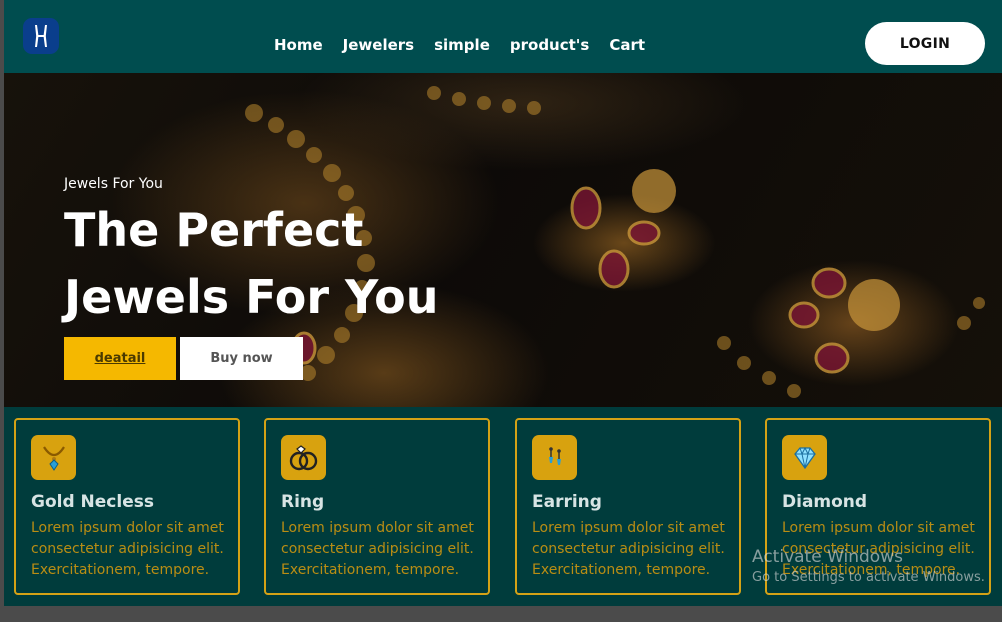  What do you see at coordinates (804, 457) in the screenshot?
I see `diamond-icon` at bounding box center [804, 457].